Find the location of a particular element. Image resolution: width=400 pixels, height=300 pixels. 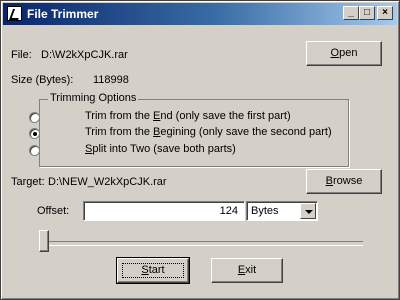

unit-value: Bytes is located at coordinates (265, 211).